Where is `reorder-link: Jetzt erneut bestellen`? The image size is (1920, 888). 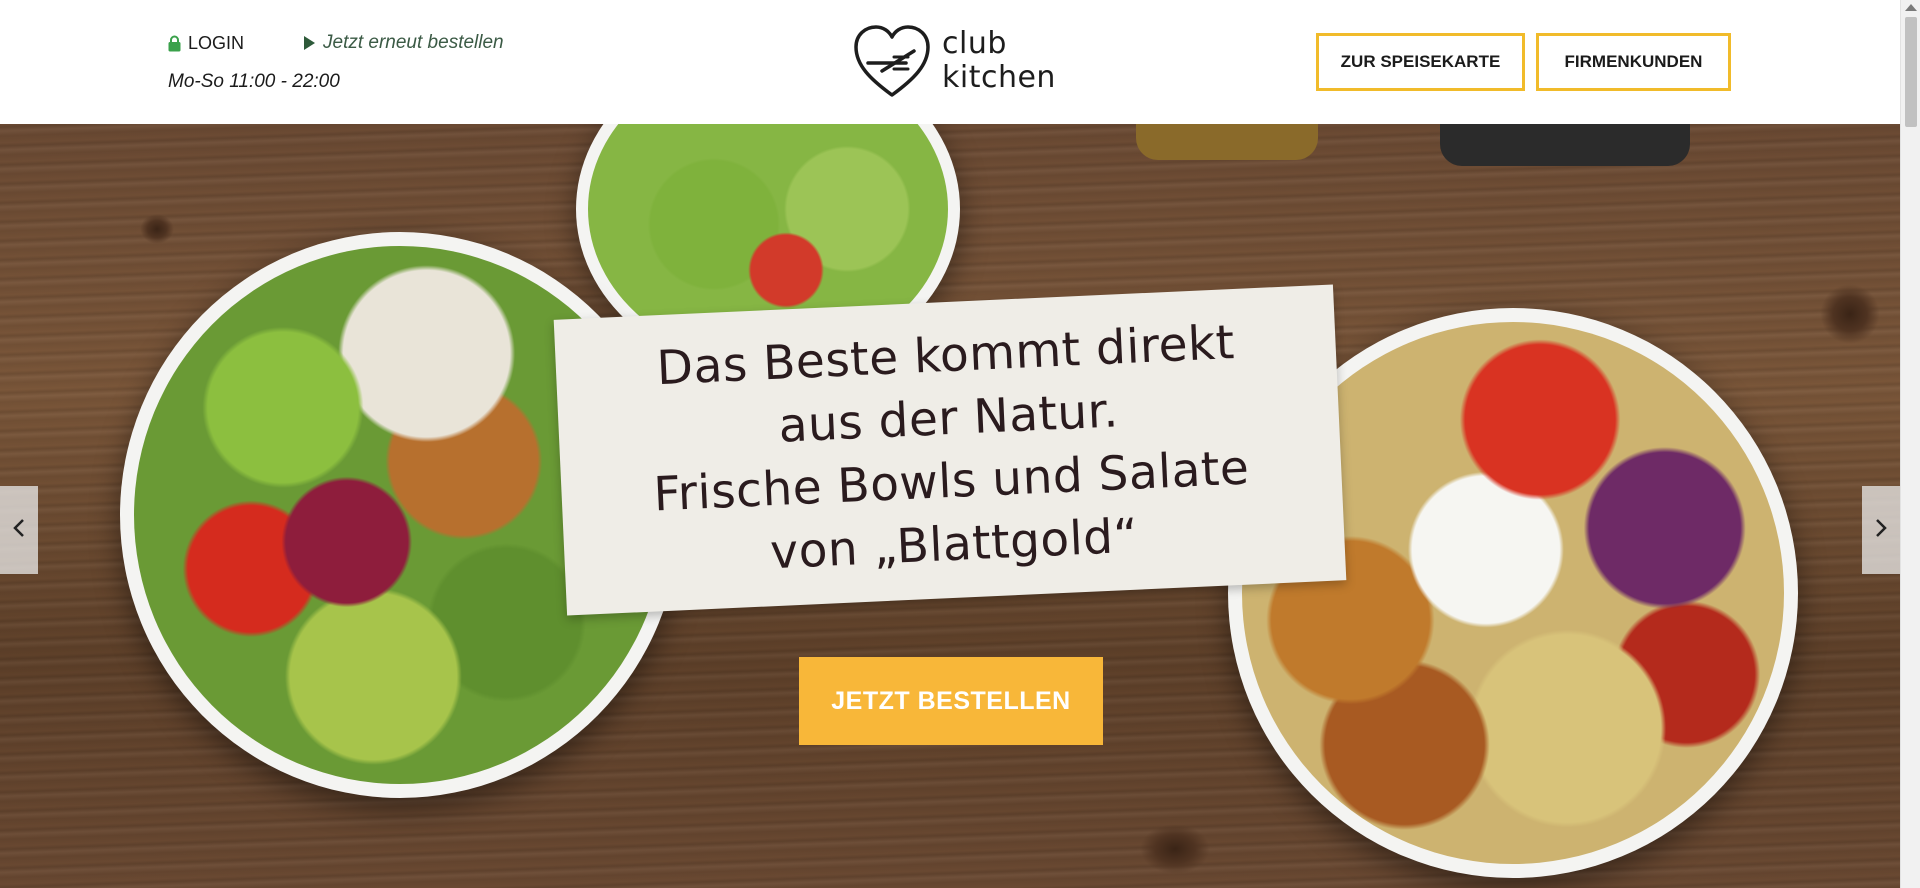
reorder-link: Jetzt erneut bestellen is located at coordinates (404, 43).